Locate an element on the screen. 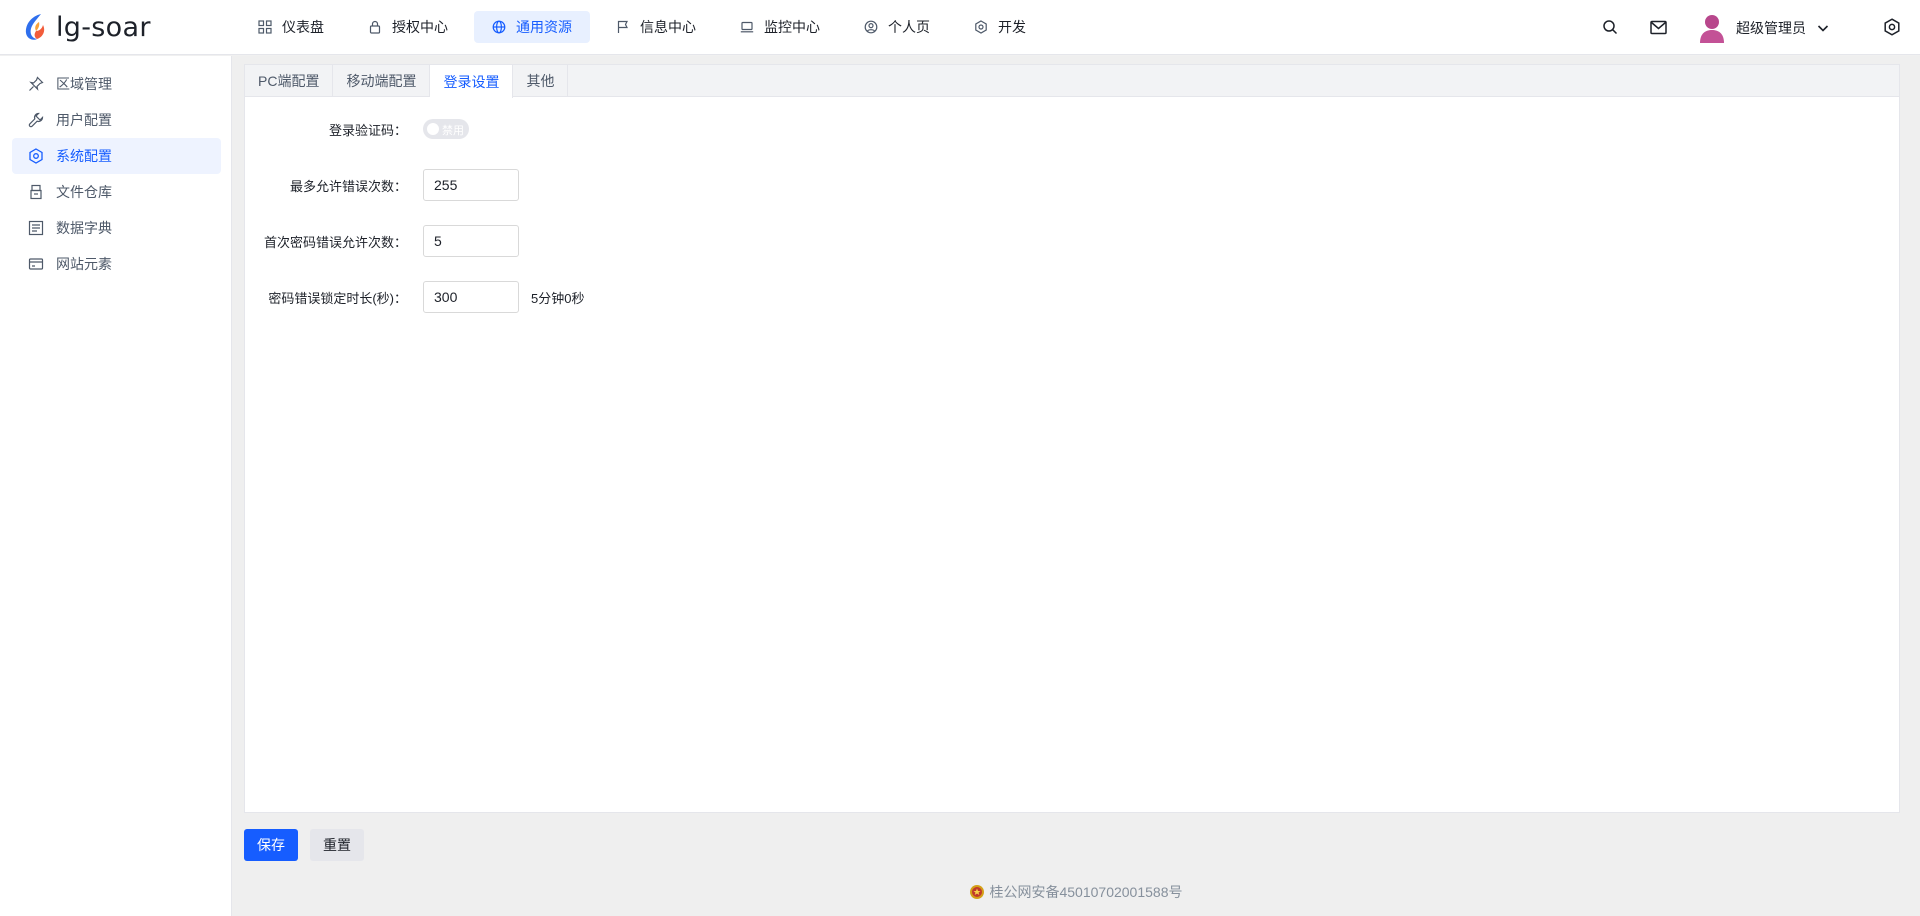  topnav-info-center: 信息中心 is located at coordinates (656, 27).